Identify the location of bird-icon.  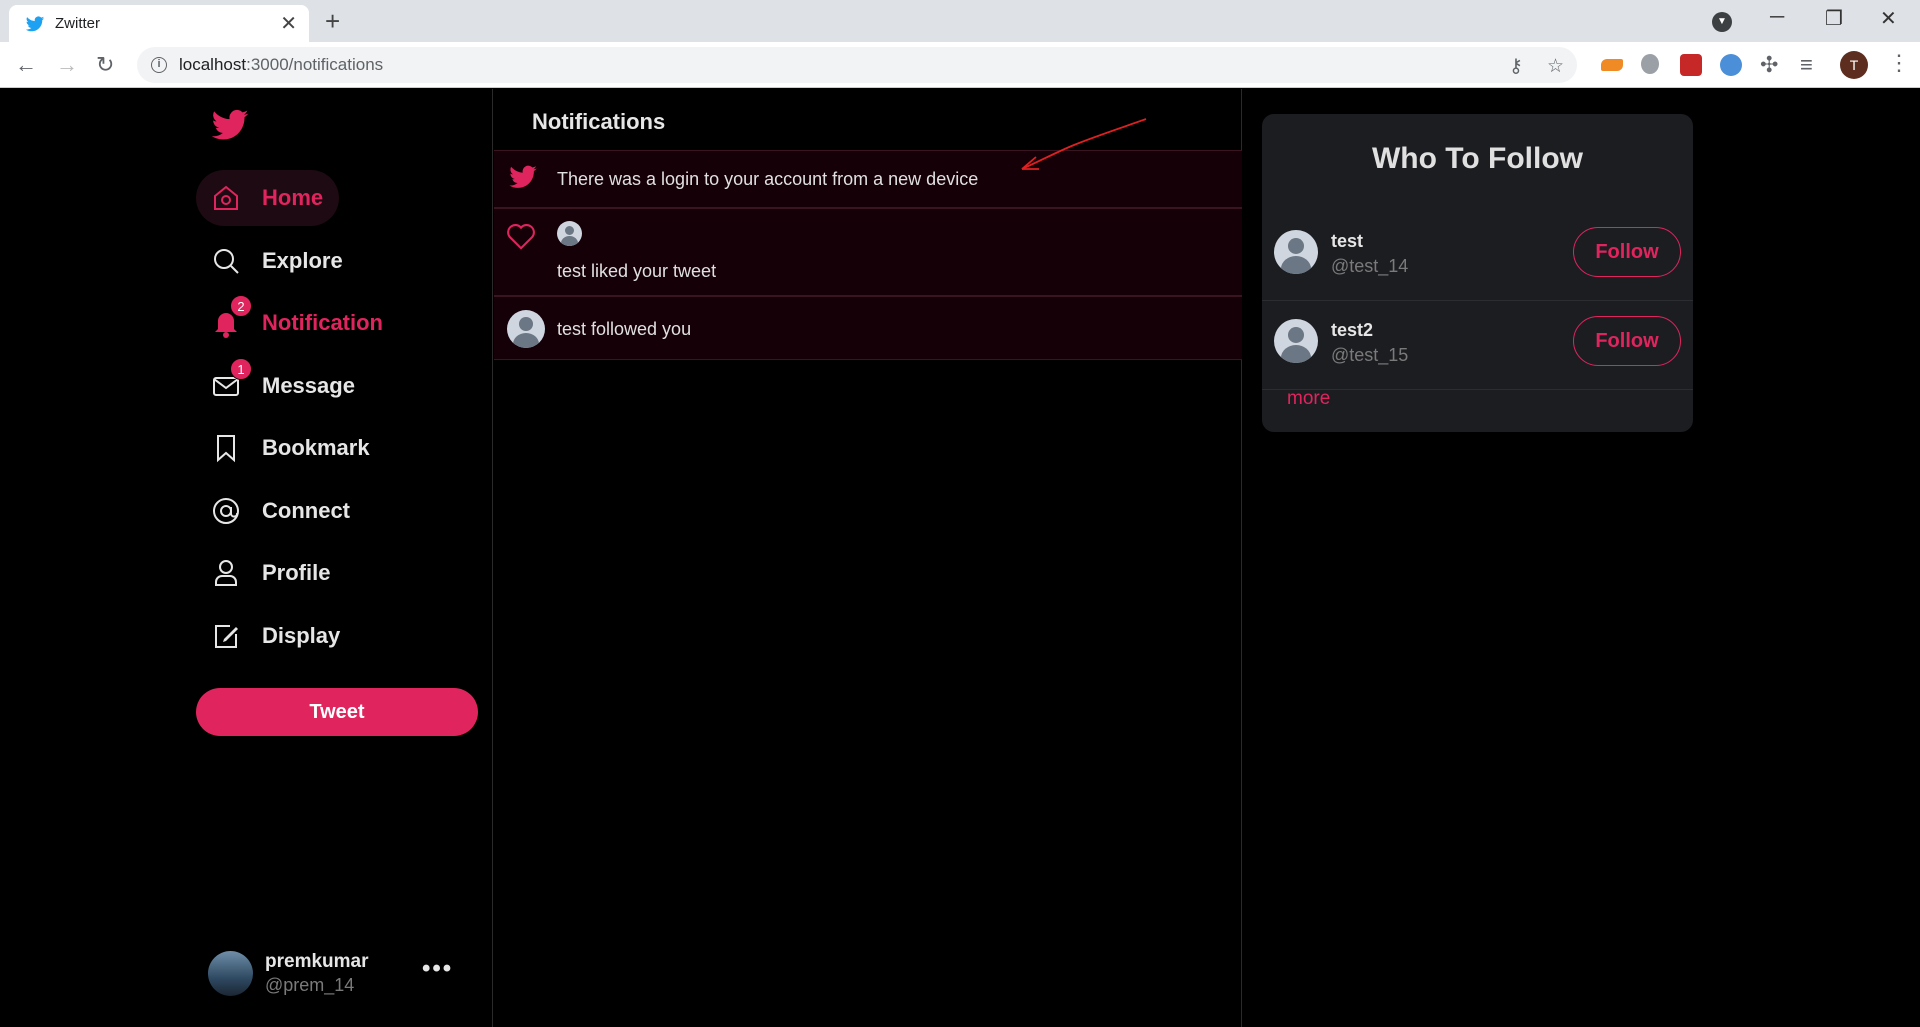
(523, 176).